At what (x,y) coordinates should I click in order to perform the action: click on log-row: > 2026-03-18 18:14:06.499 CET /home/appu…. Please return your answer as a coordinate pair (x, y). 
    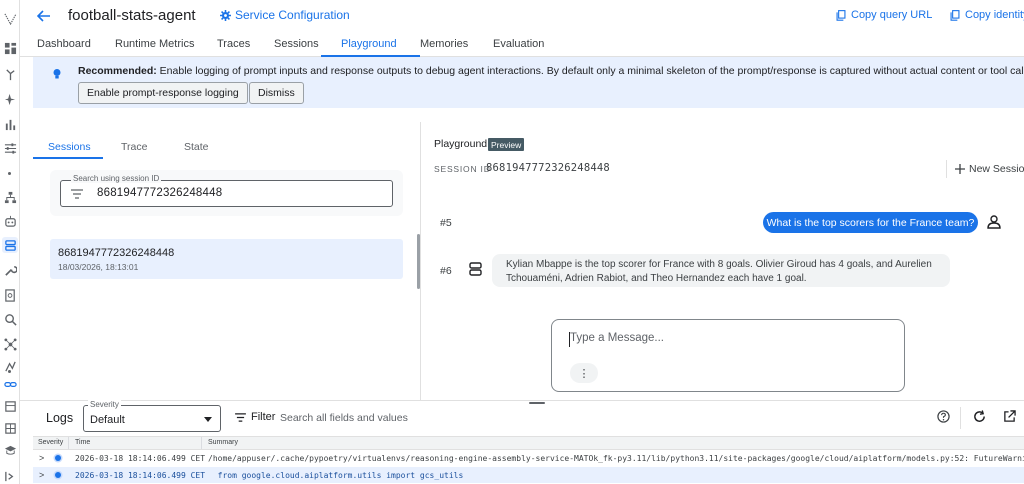
    Looking at the image, I should click on (528, 458).